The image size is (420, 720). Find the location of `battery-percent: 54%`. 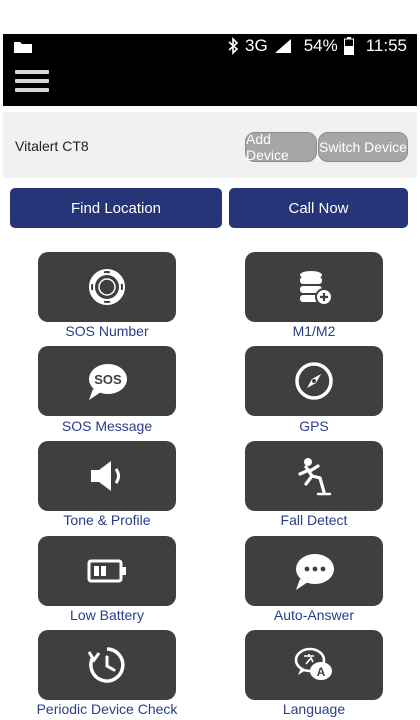

battery-percent: 54% is located at coordinates (320, 45).